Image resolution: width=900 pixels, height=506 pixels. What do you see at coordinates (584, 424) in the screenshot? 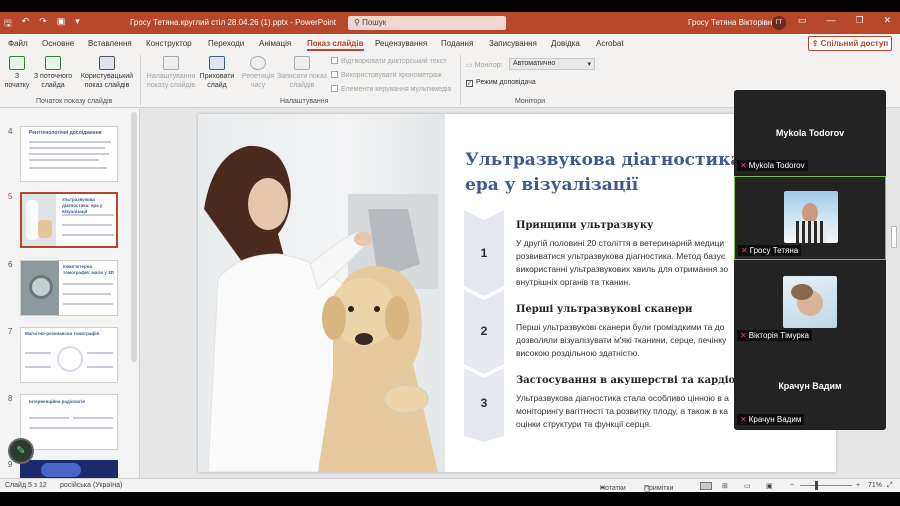
I see `step-text-line: оцінки структури та функції серця.` at bounding box center [584, 424].